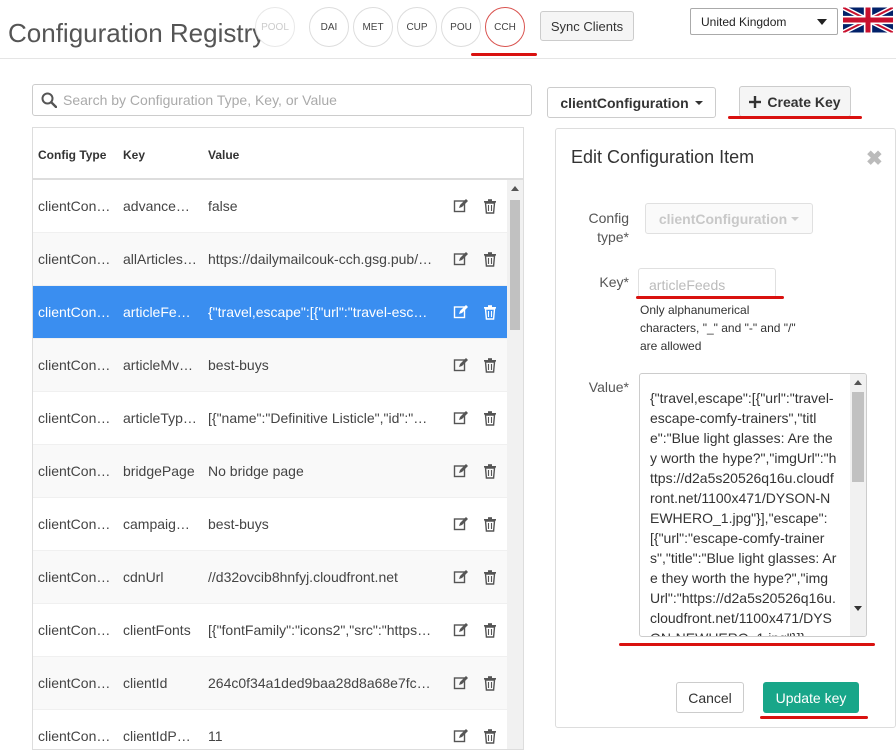  I want to click on column-header-key: Key, so click(134, 155).